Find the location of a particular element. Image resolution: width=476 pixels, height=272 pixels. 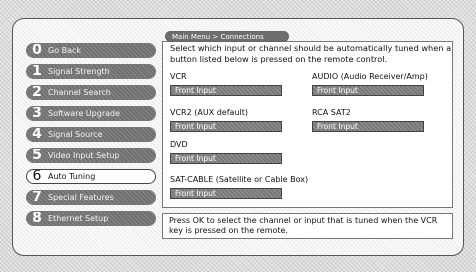

menu-item-channel-search: 2 Channel Search is located at coordinates (91, 92).